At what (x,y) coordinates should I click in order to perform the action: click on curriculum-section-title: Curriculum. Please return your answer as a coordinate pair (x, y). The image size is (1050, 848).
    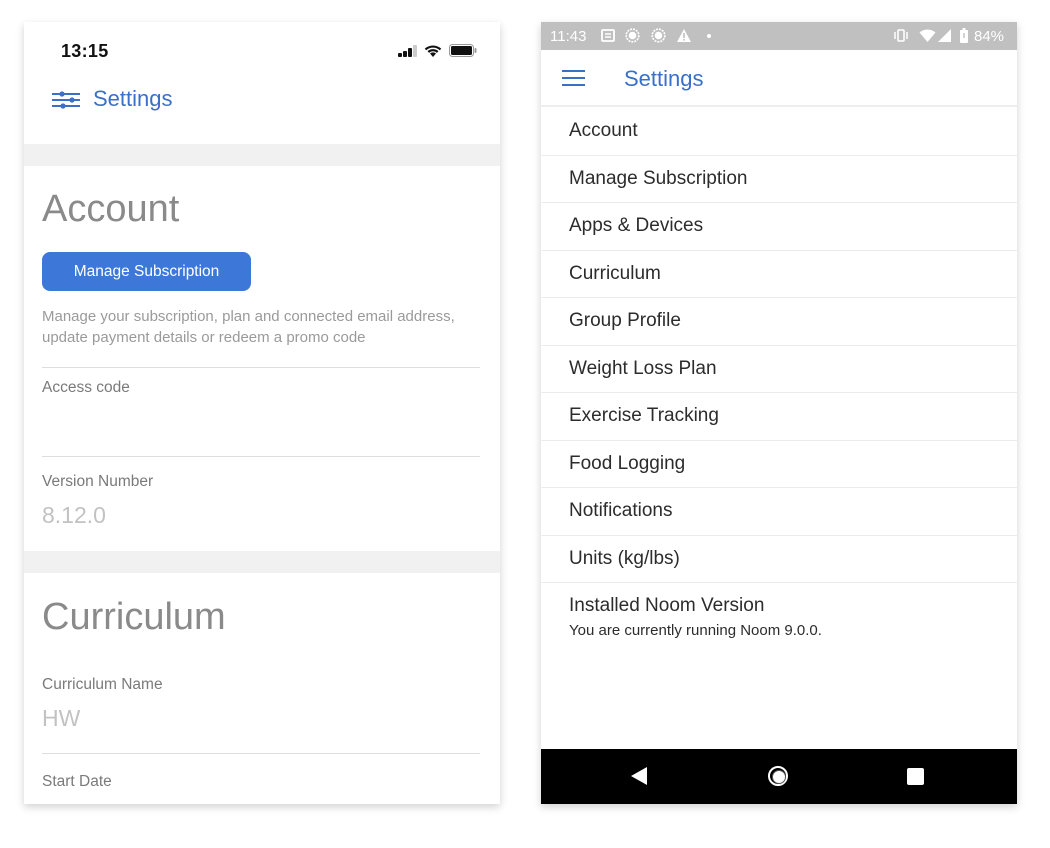
    Looking at the image, I should click on (134, 617).